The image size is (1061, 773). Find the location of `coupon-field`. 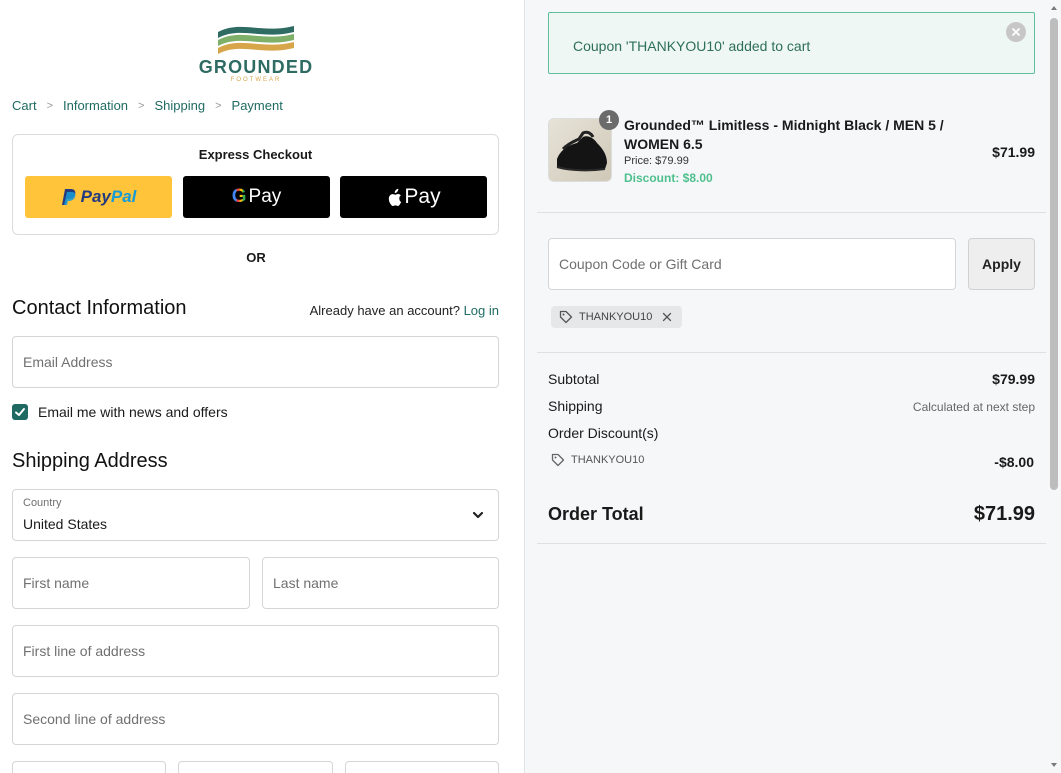

coupon-field is located at coordinates (752, 264).